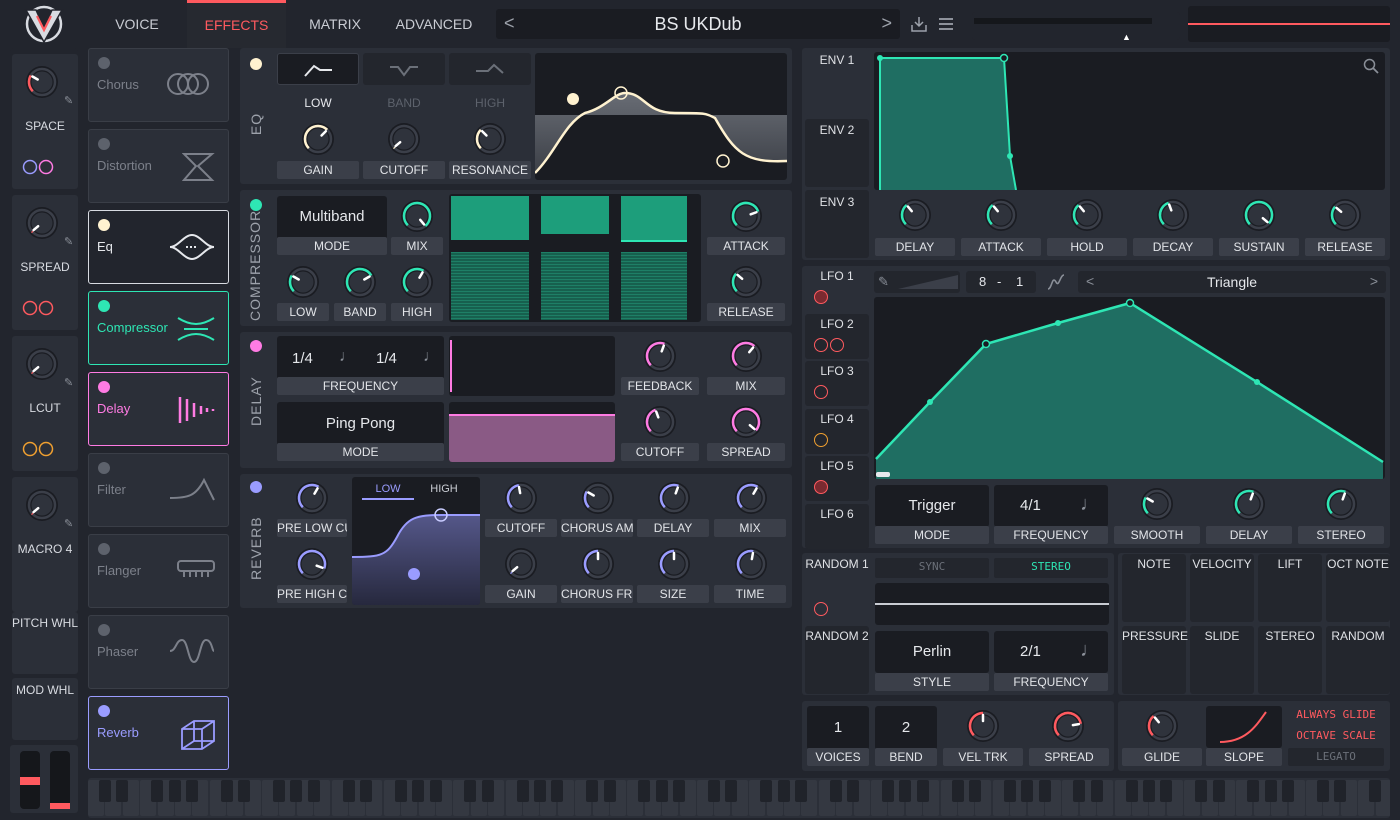 This screenshot has height=820, width=1400. I want to click on fx-reverb-toggle, so click(104, 711).